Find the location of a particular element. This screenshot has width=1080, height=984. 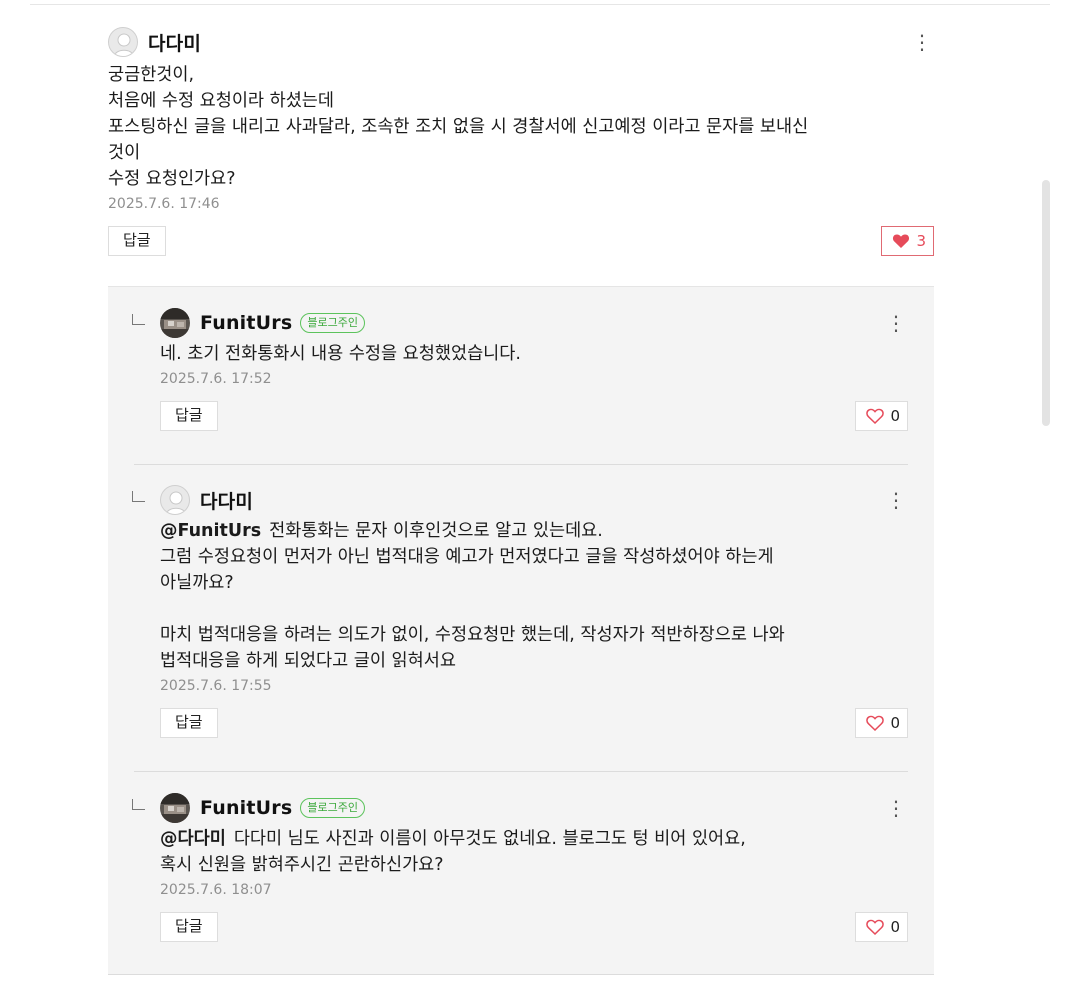

mention-link: @FunitUrs is located at coordinates (210, 531).